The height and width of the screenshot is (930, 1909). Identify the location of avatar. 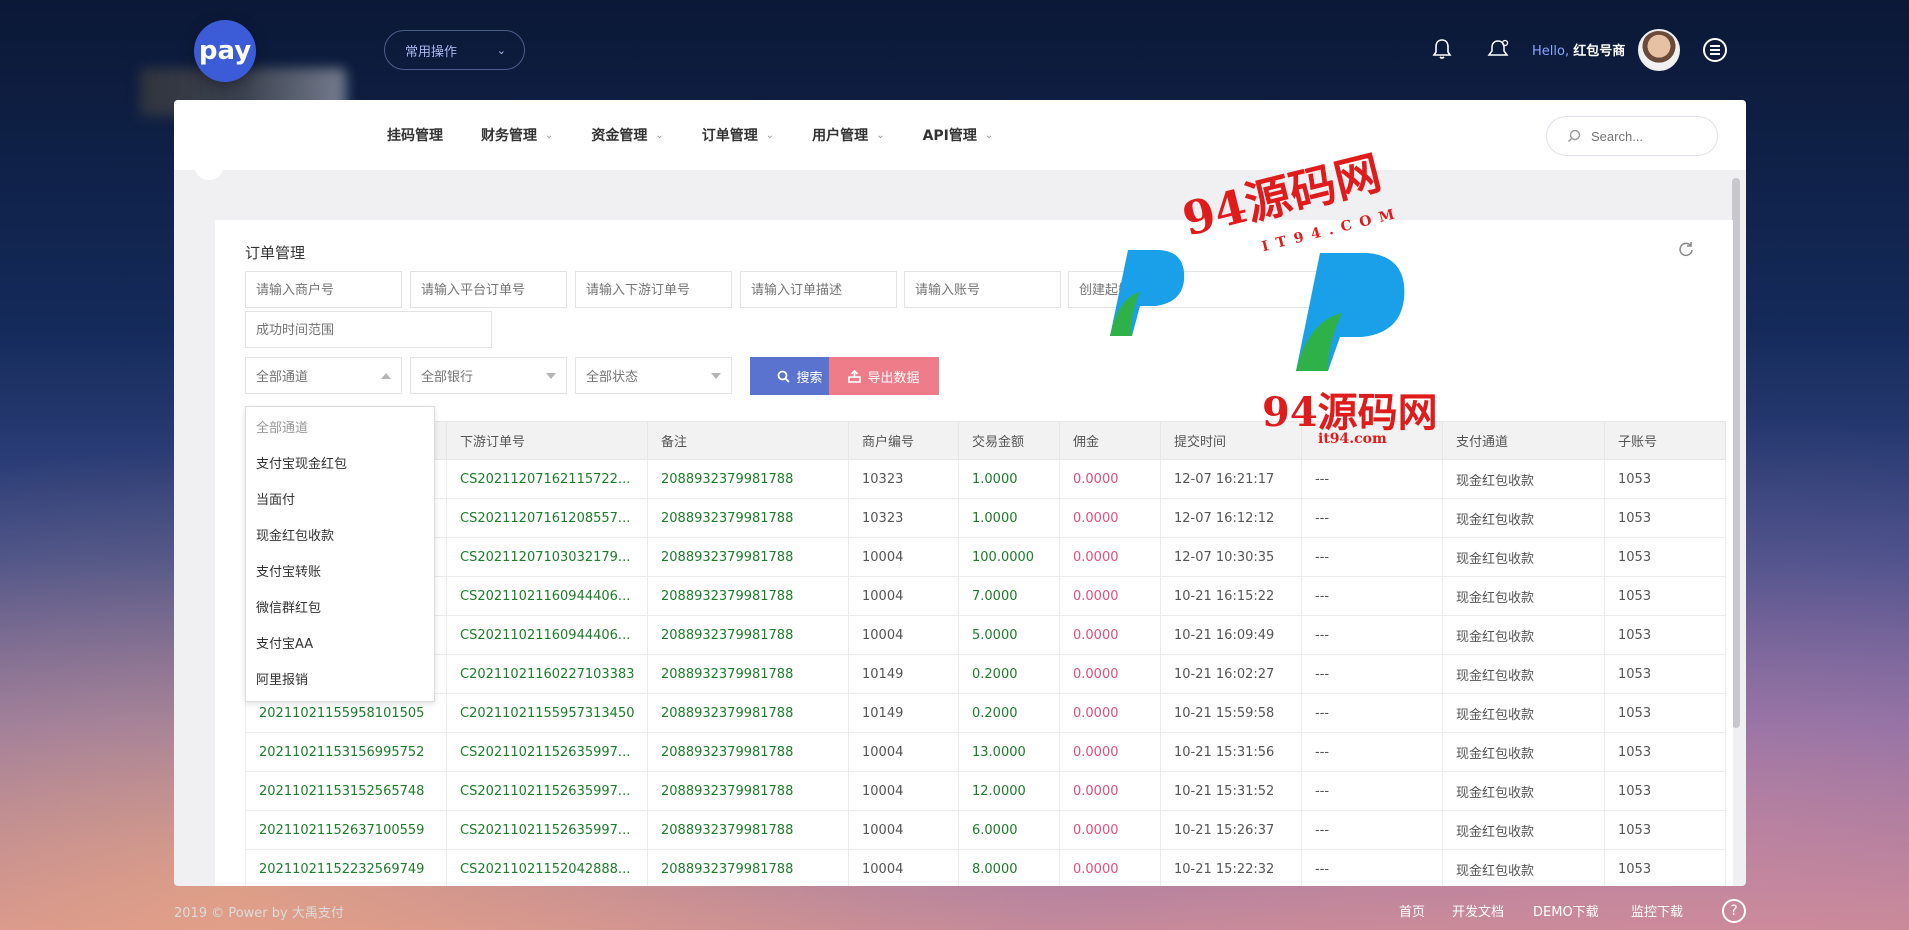
(1659, 50).